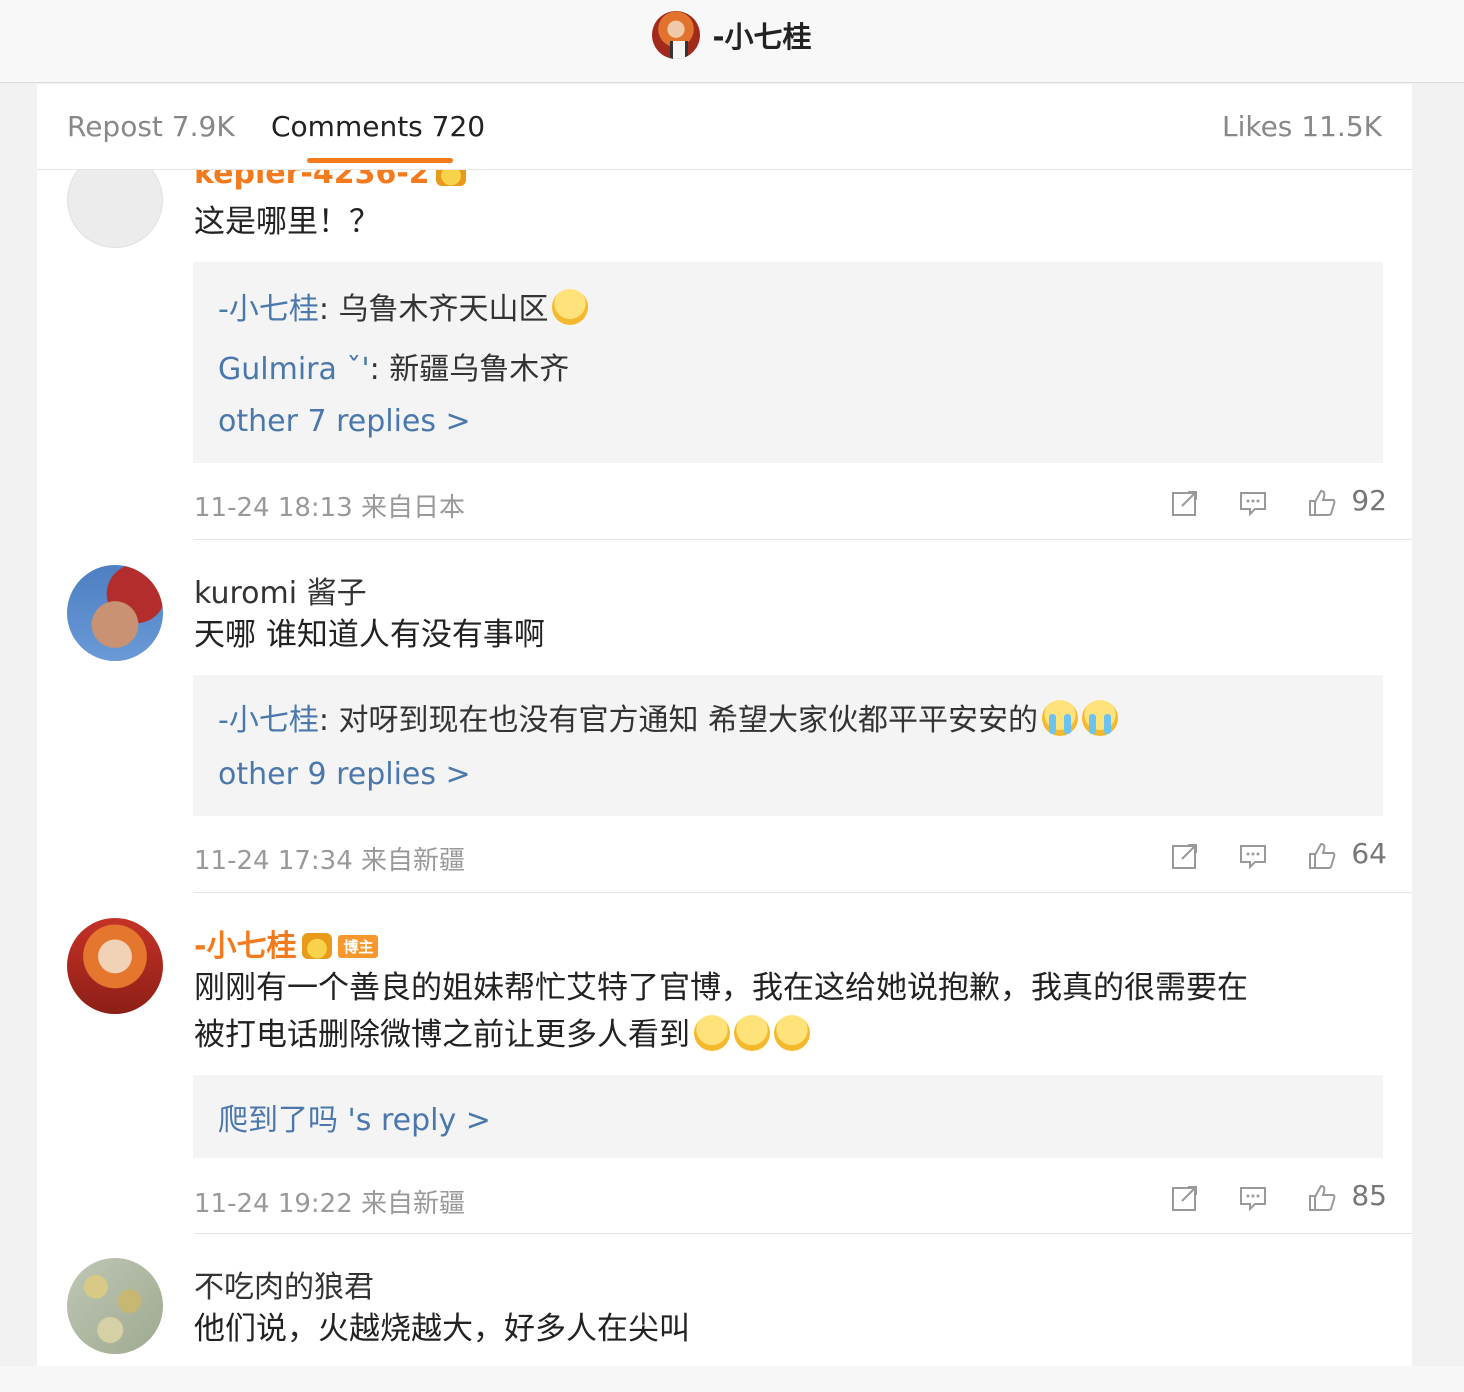 The height and width of the screenshot is (1392, 1464). Describe the element at coordinates (151, 126) in the screenshot. I see `tab-repost: Repost 7.9K` at that location.